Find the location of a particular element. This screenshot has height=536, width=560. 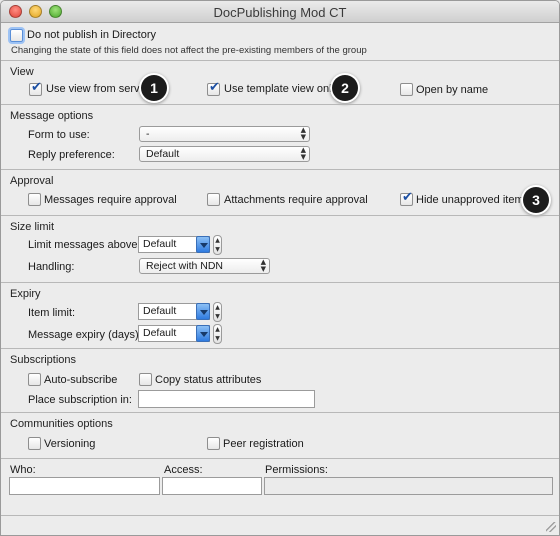

reply-preference-value: Default is located at coordinates (163, 154).